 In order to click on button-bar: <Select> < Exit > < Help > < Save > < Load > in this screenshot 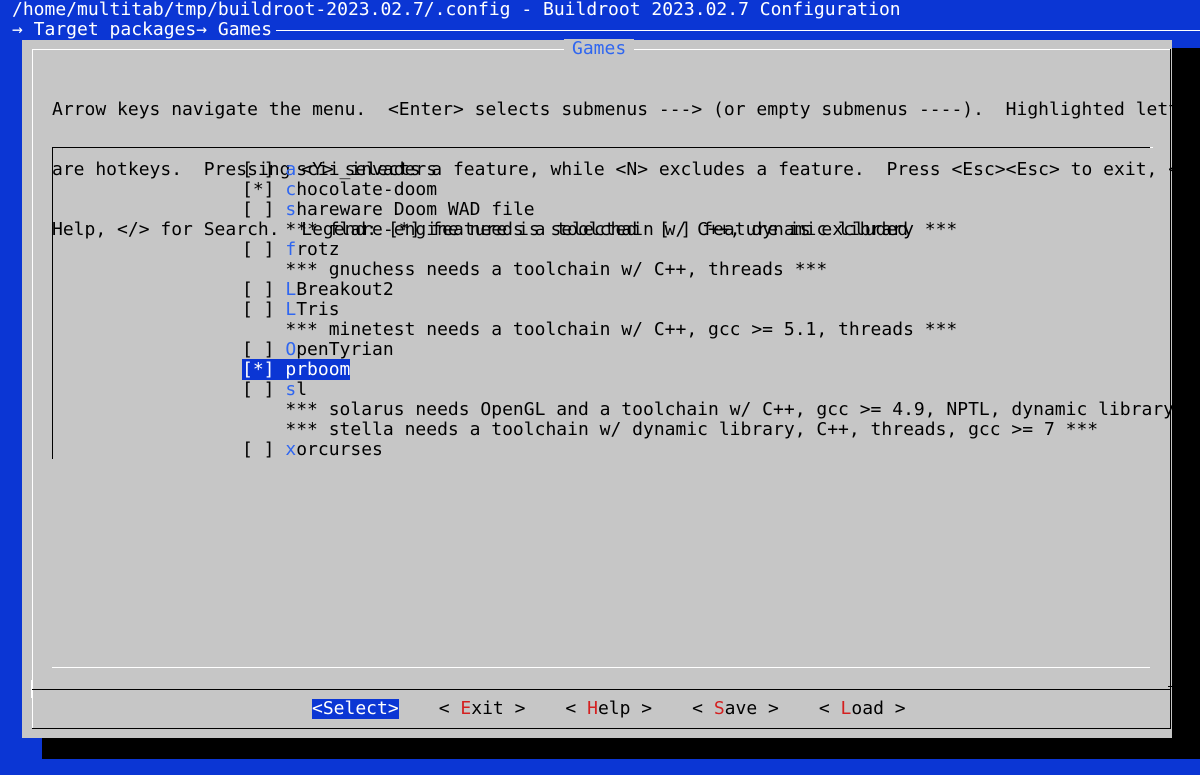, I will do `click(609, 709)`.